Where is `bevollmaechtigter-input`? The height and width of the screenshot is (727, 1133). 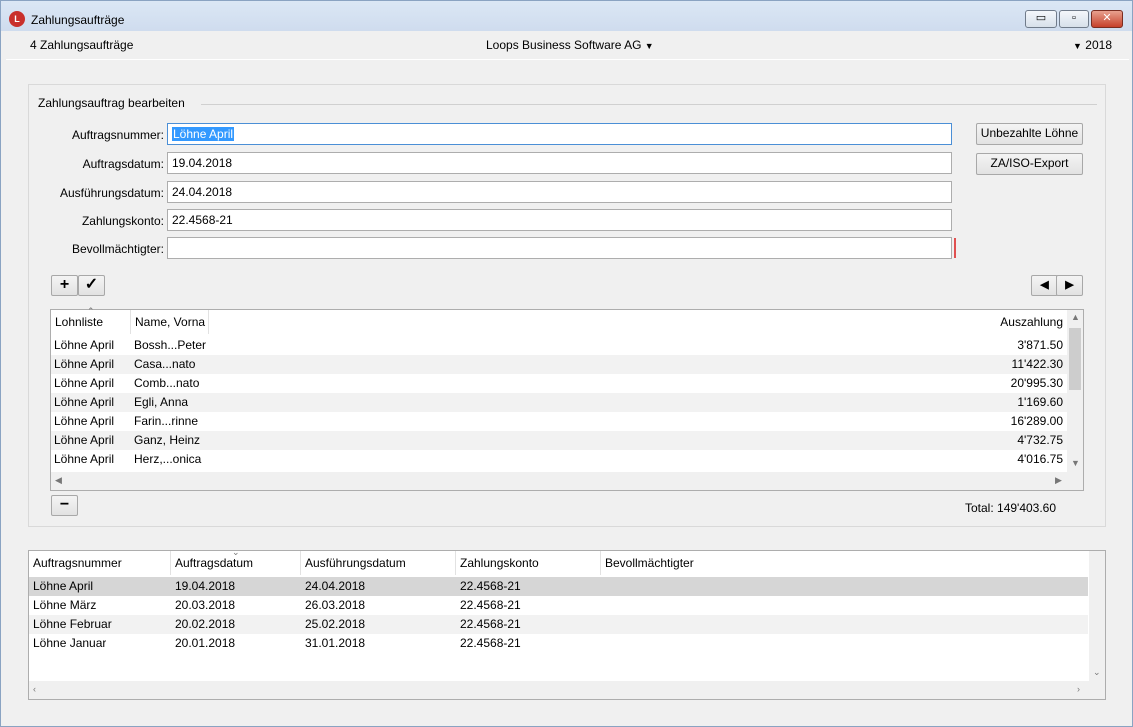
bevollmaechtigter-input is located at coordinates (559, 248).